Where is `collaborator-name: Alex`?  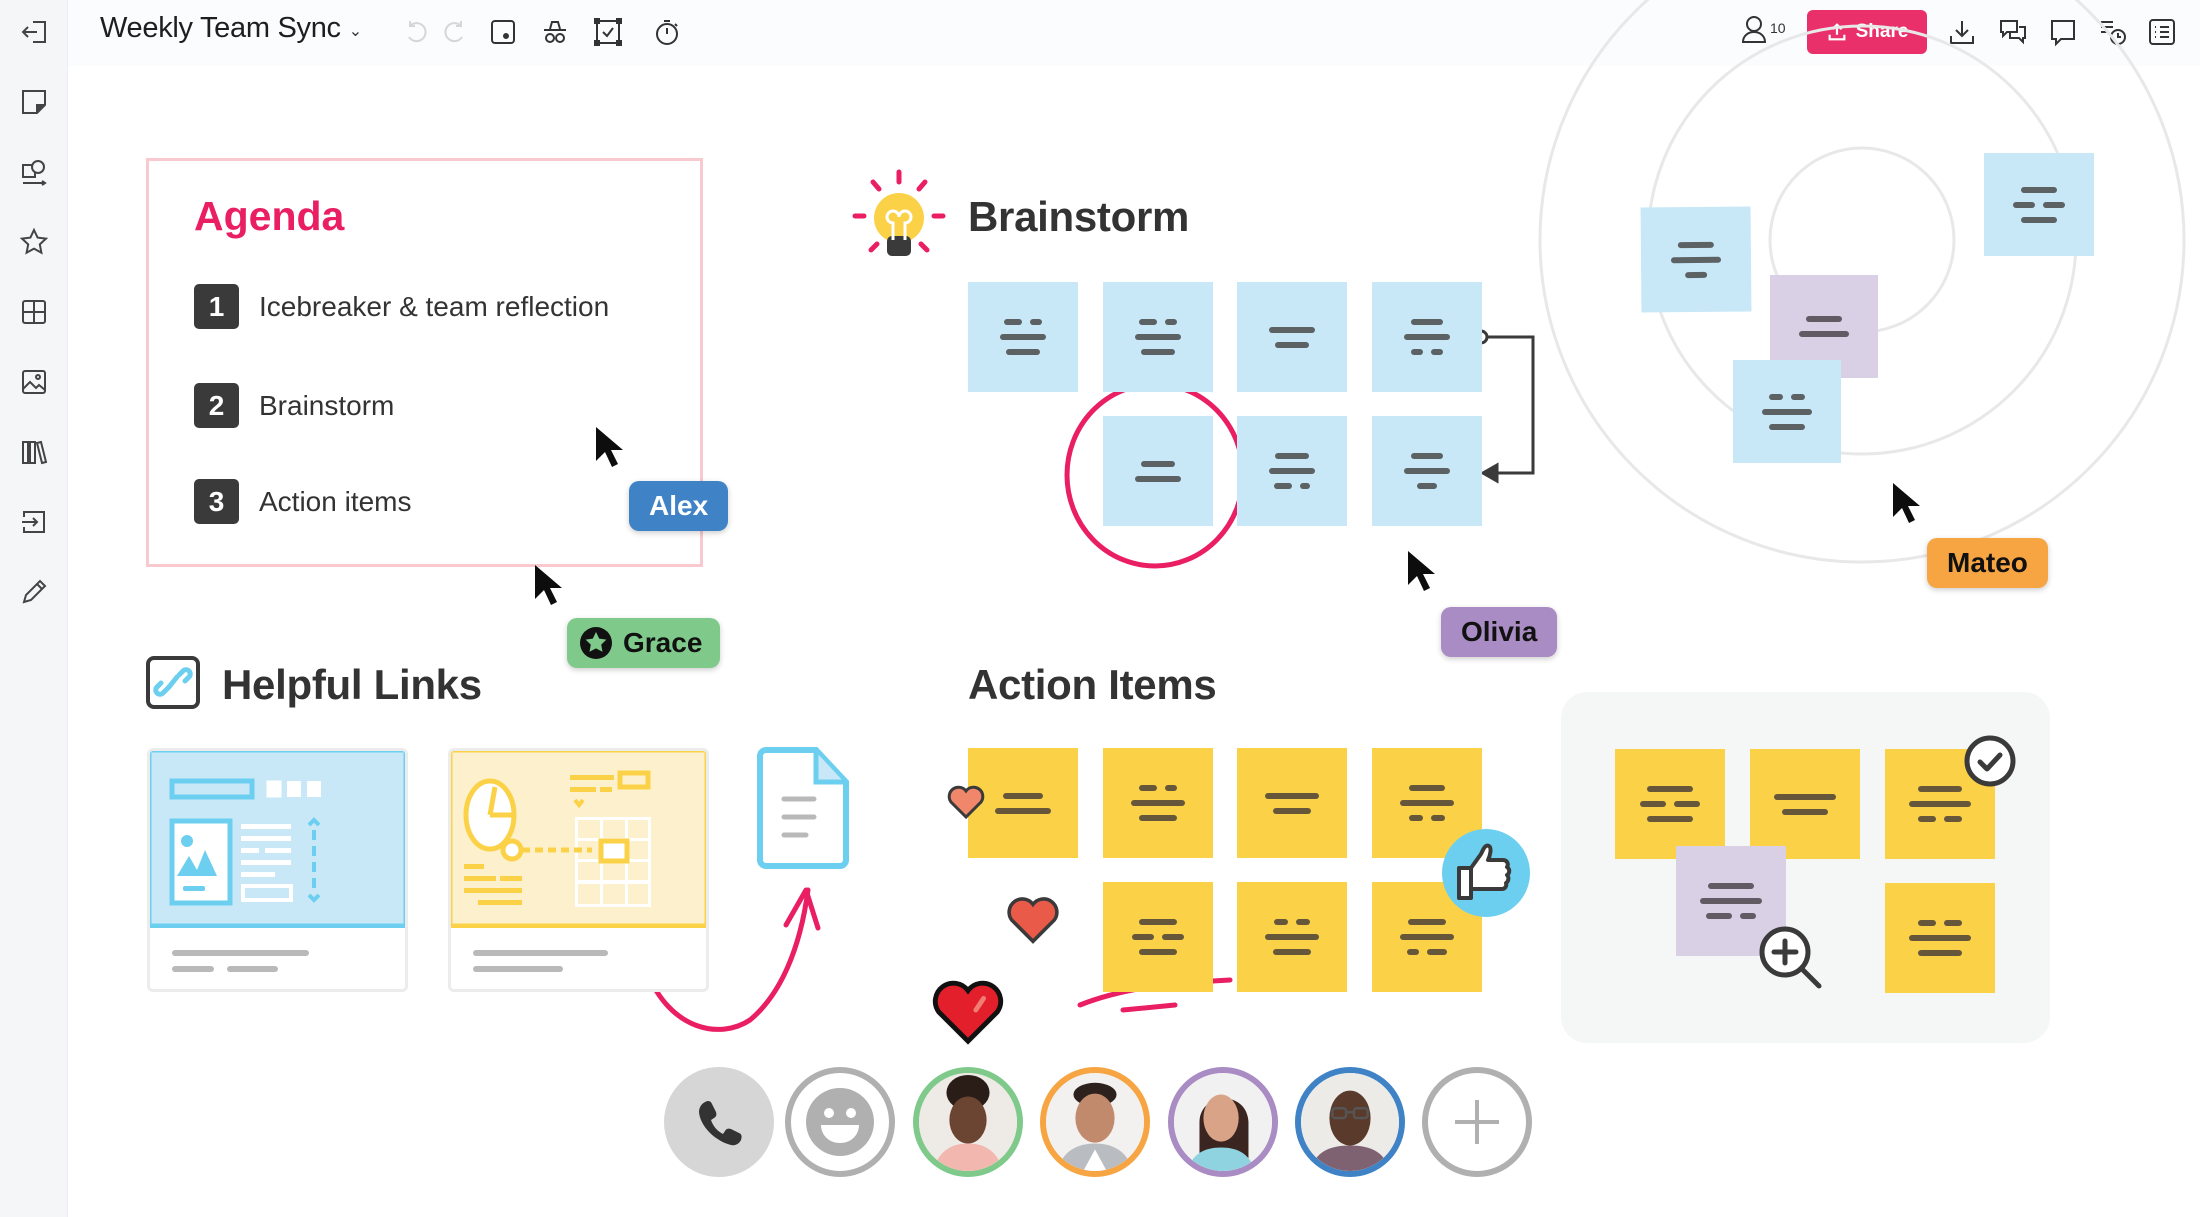
collaborator-name: Alex is located at coordinates (679, 505).